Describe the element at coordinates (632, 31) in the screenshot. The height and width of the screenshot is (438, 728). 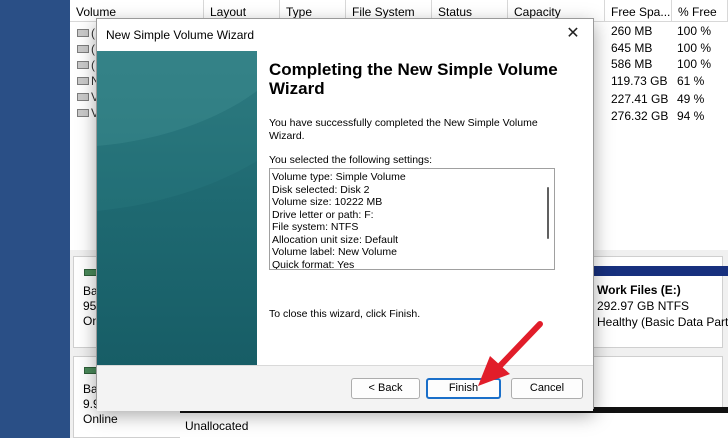
I see `free-space-cell: 260 MB` at that location.